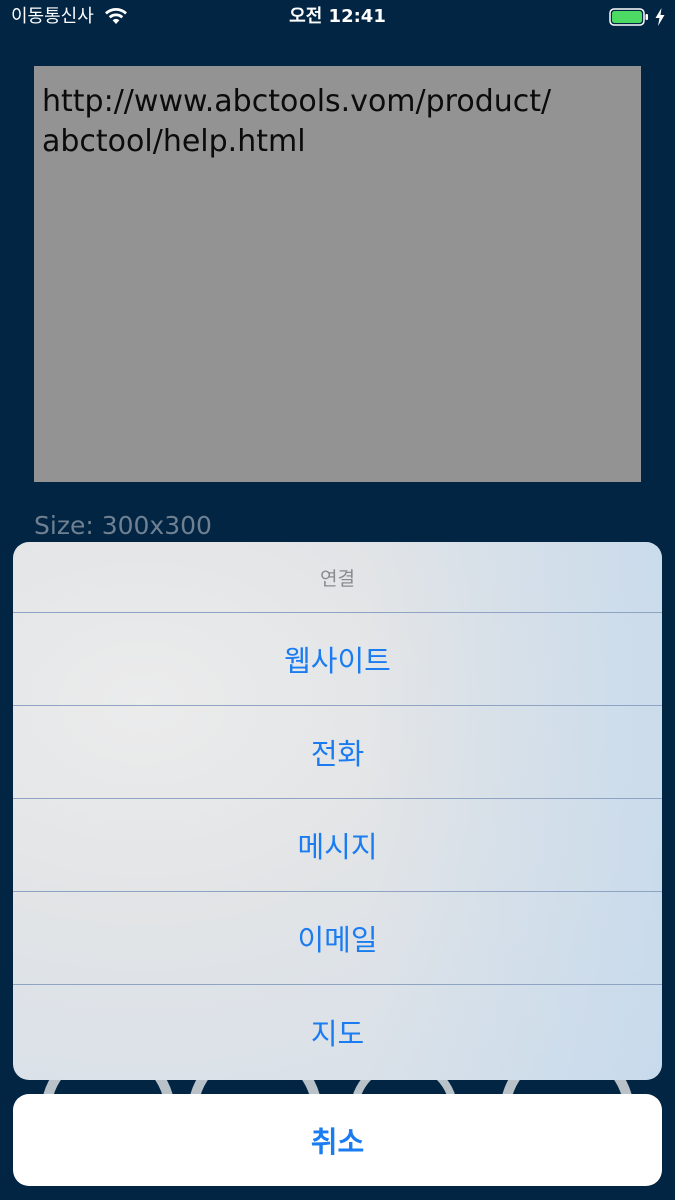 This screenshot has height=1200, width=675. What do you see at coordinates (337, 1140) in the screenshot?
I see `cancel-button: 취소` at bounding box center [337, 1140].